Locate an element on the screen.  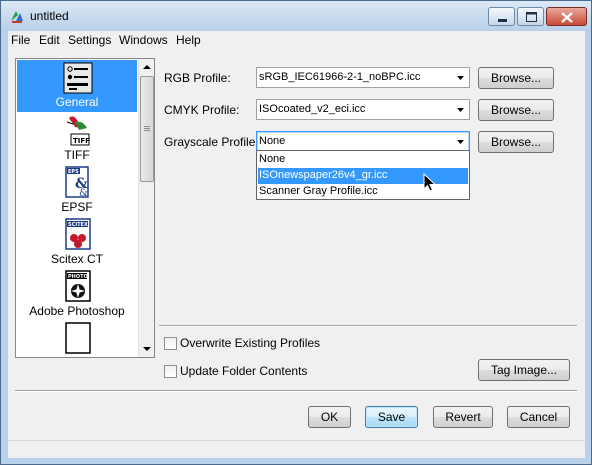
cmyk-profile-label: CMYK Profile: is located at coordinates (202, 110).